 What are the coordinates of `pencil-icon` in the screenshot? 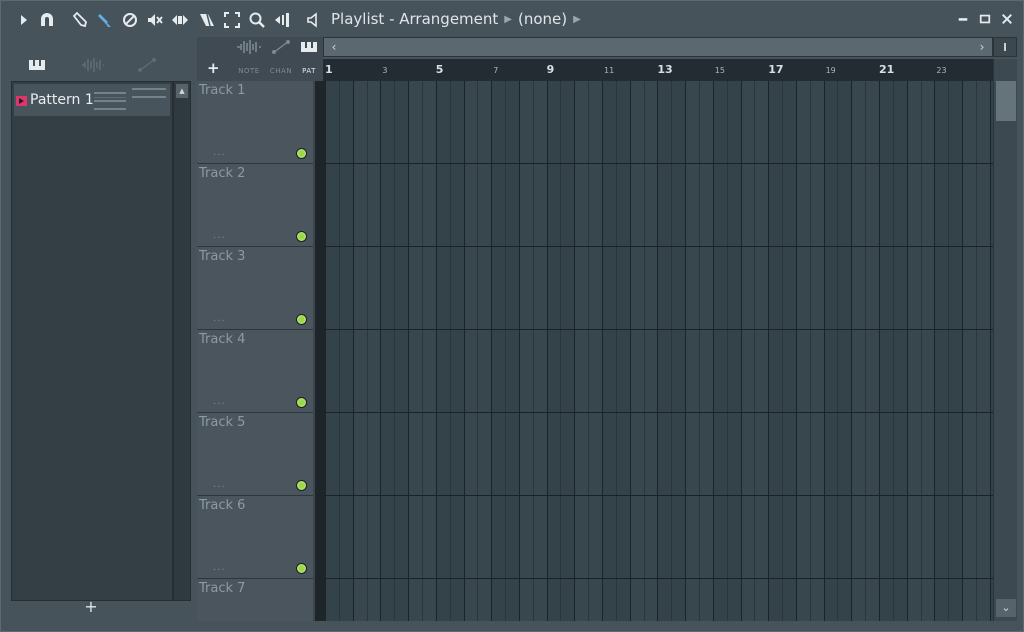 It's located at (80, 20).